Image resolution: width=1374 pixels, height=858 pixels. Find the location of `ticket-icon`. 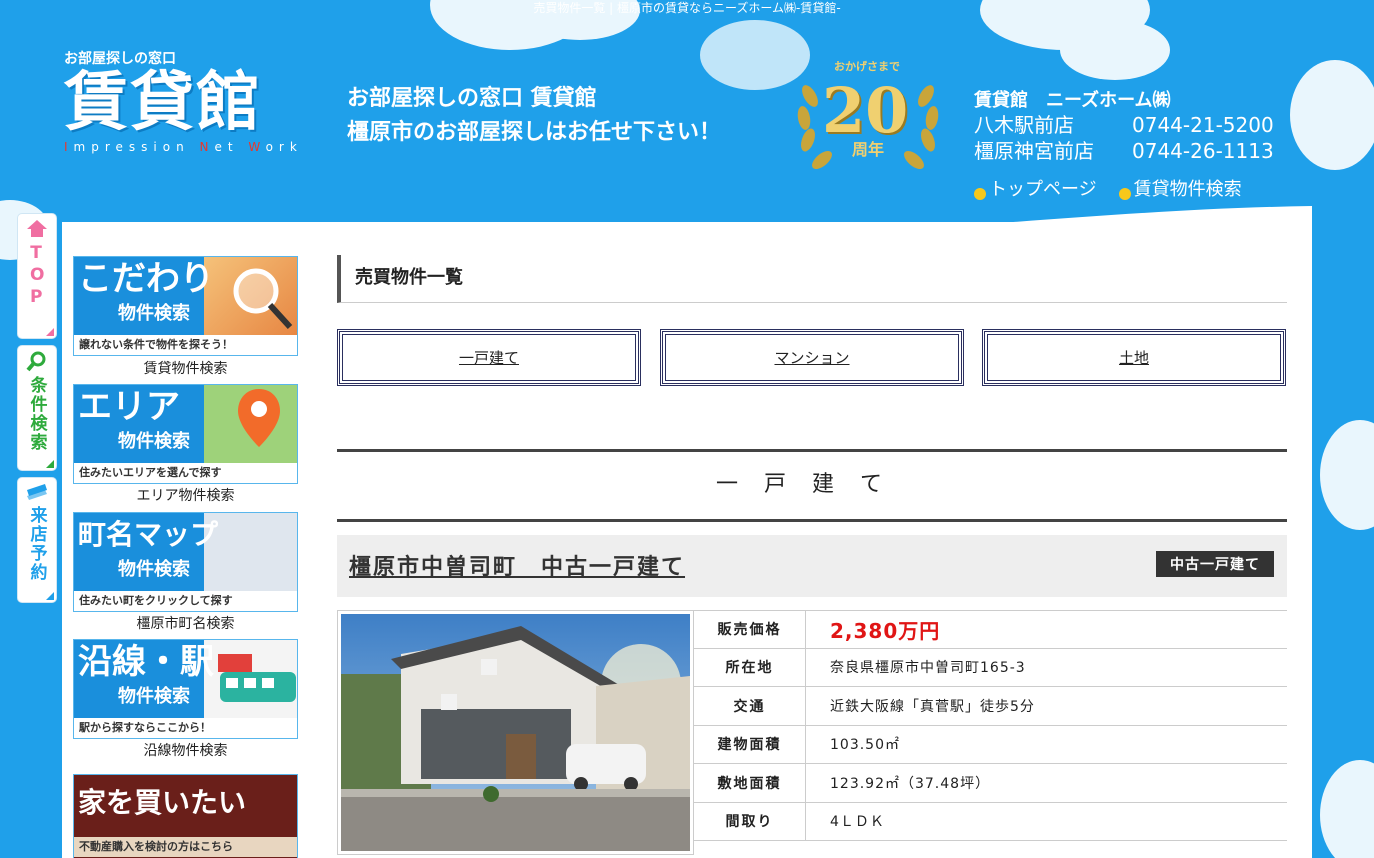

ticket-icon is located at coordinates (37, 492).